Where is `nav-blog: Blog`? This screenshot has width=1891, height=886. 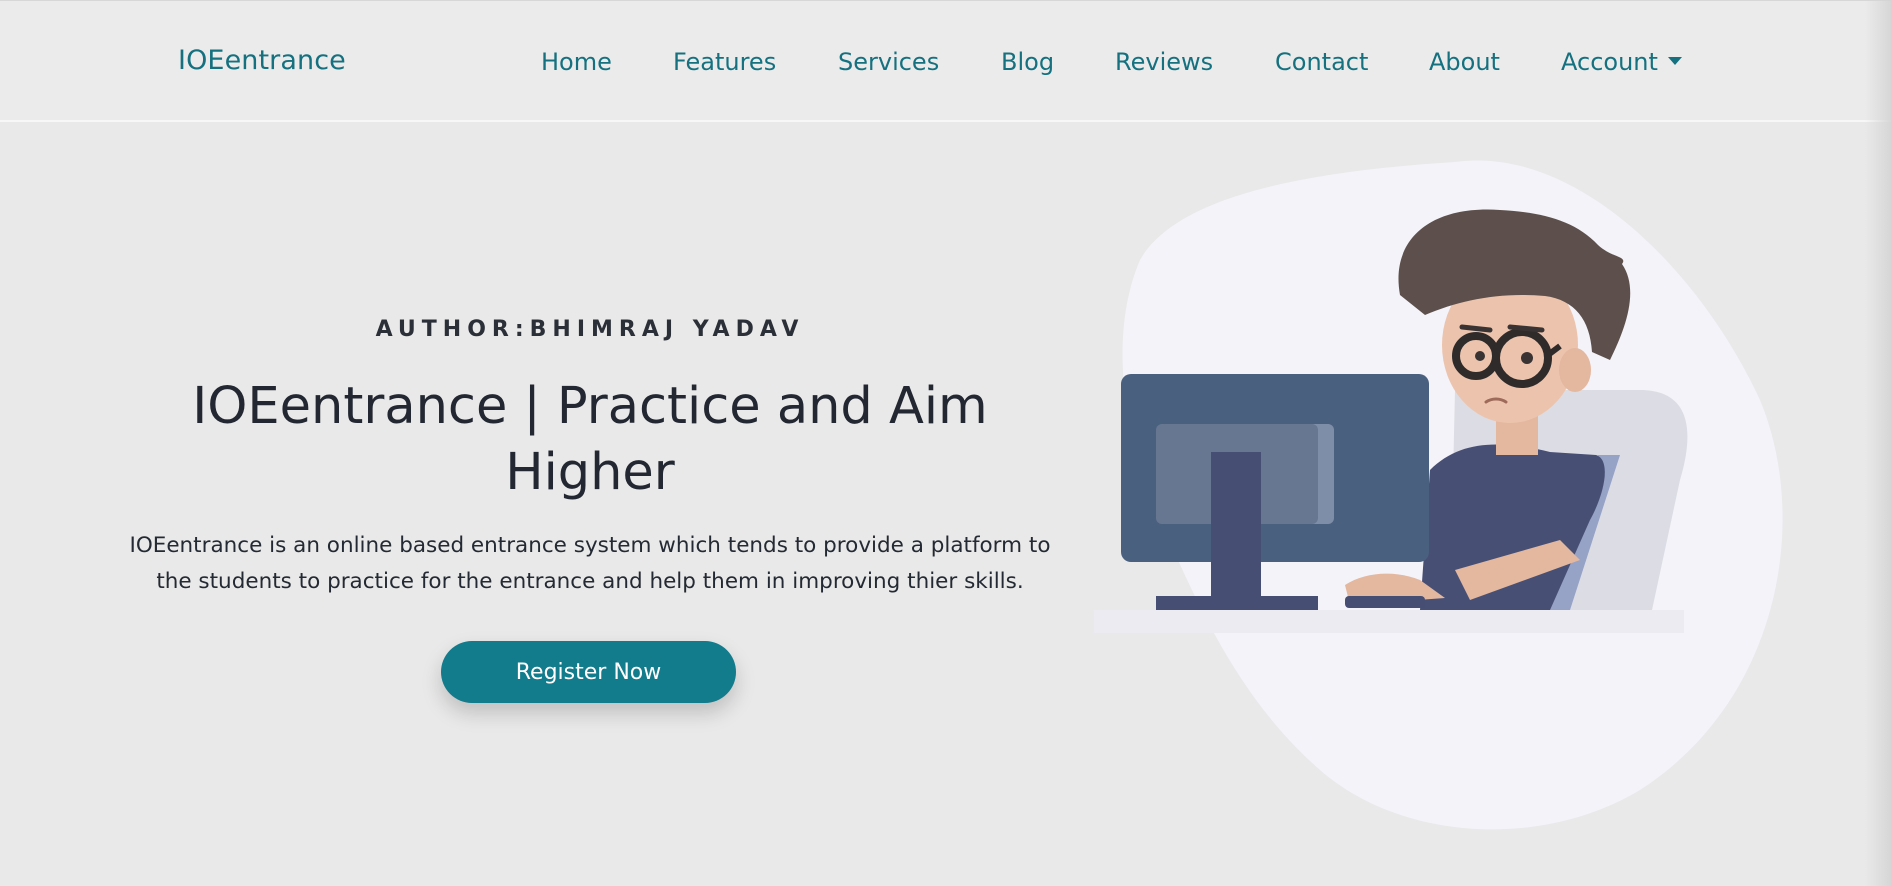
nav-blog: Blog is located at coordinates (1027, 62).